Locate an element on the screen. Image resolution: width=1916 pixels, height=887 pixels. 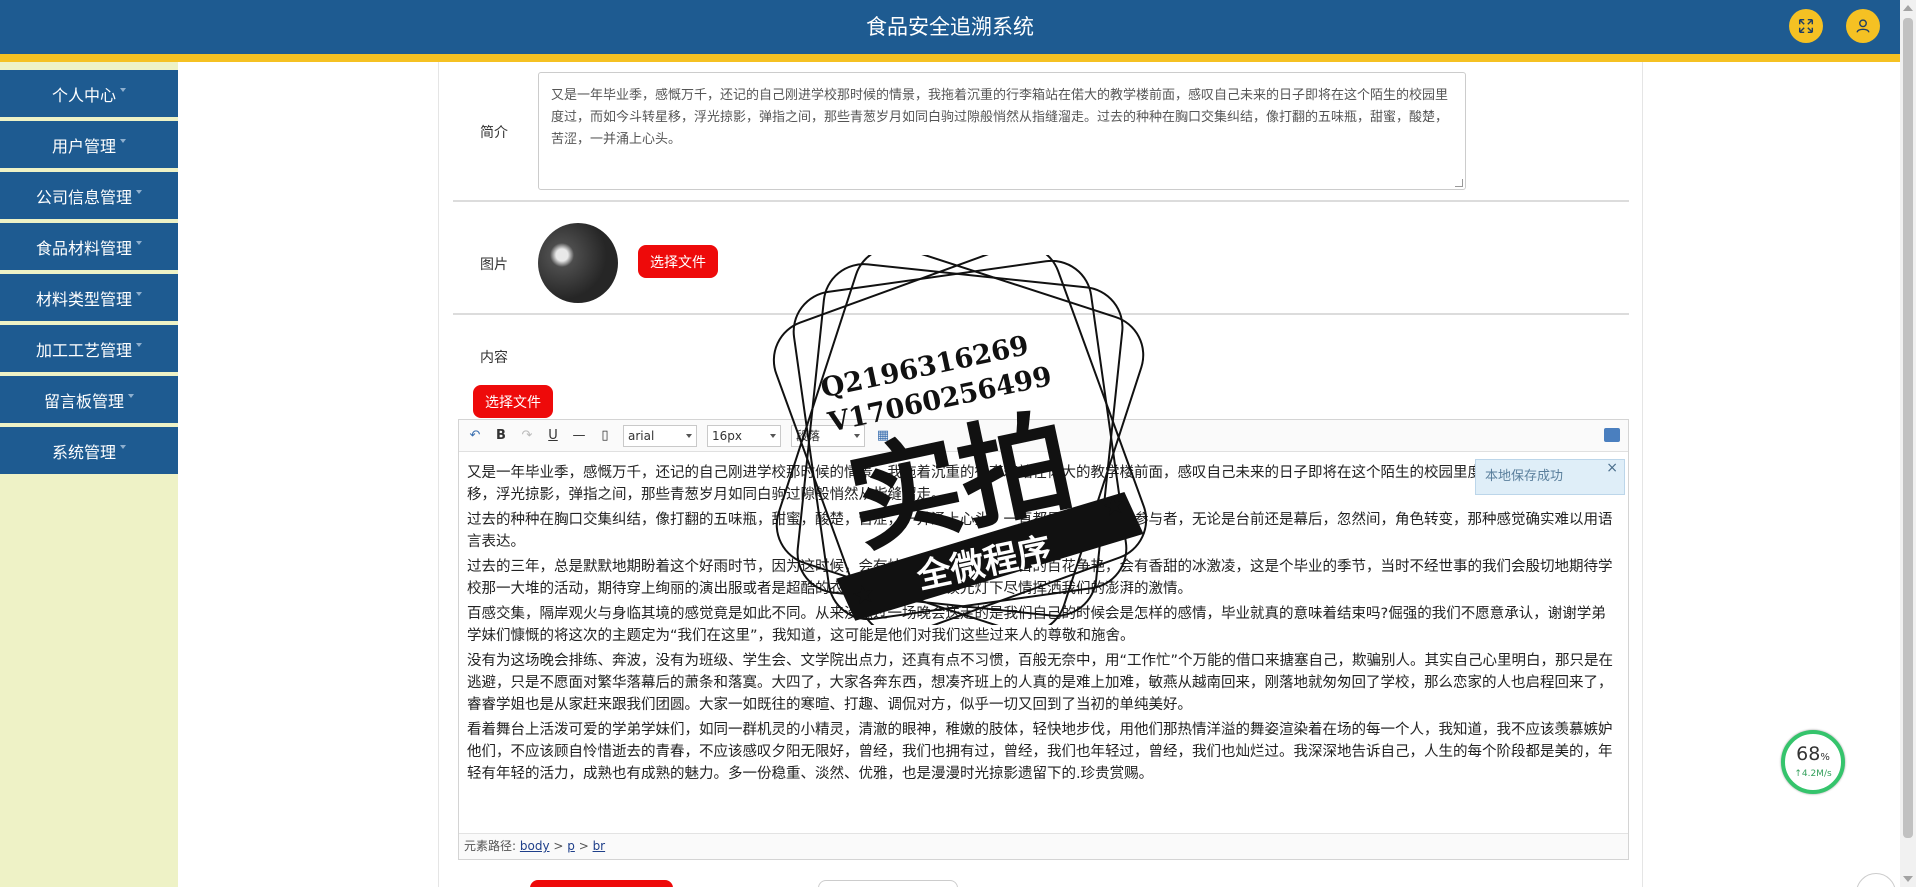
underline-icon: U is located at coordinates (553, 436).